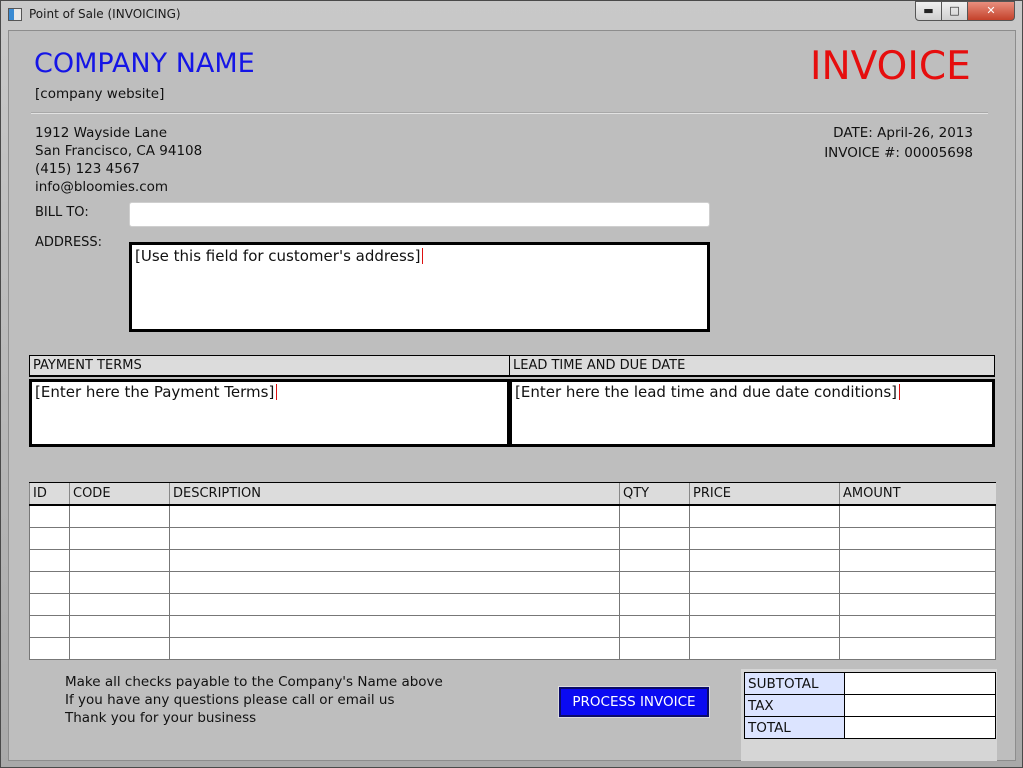  What do you see at coordinates (119, 494) in the screenshot?
I see `column-header-code: CODE` at bounding box center [119, 494].